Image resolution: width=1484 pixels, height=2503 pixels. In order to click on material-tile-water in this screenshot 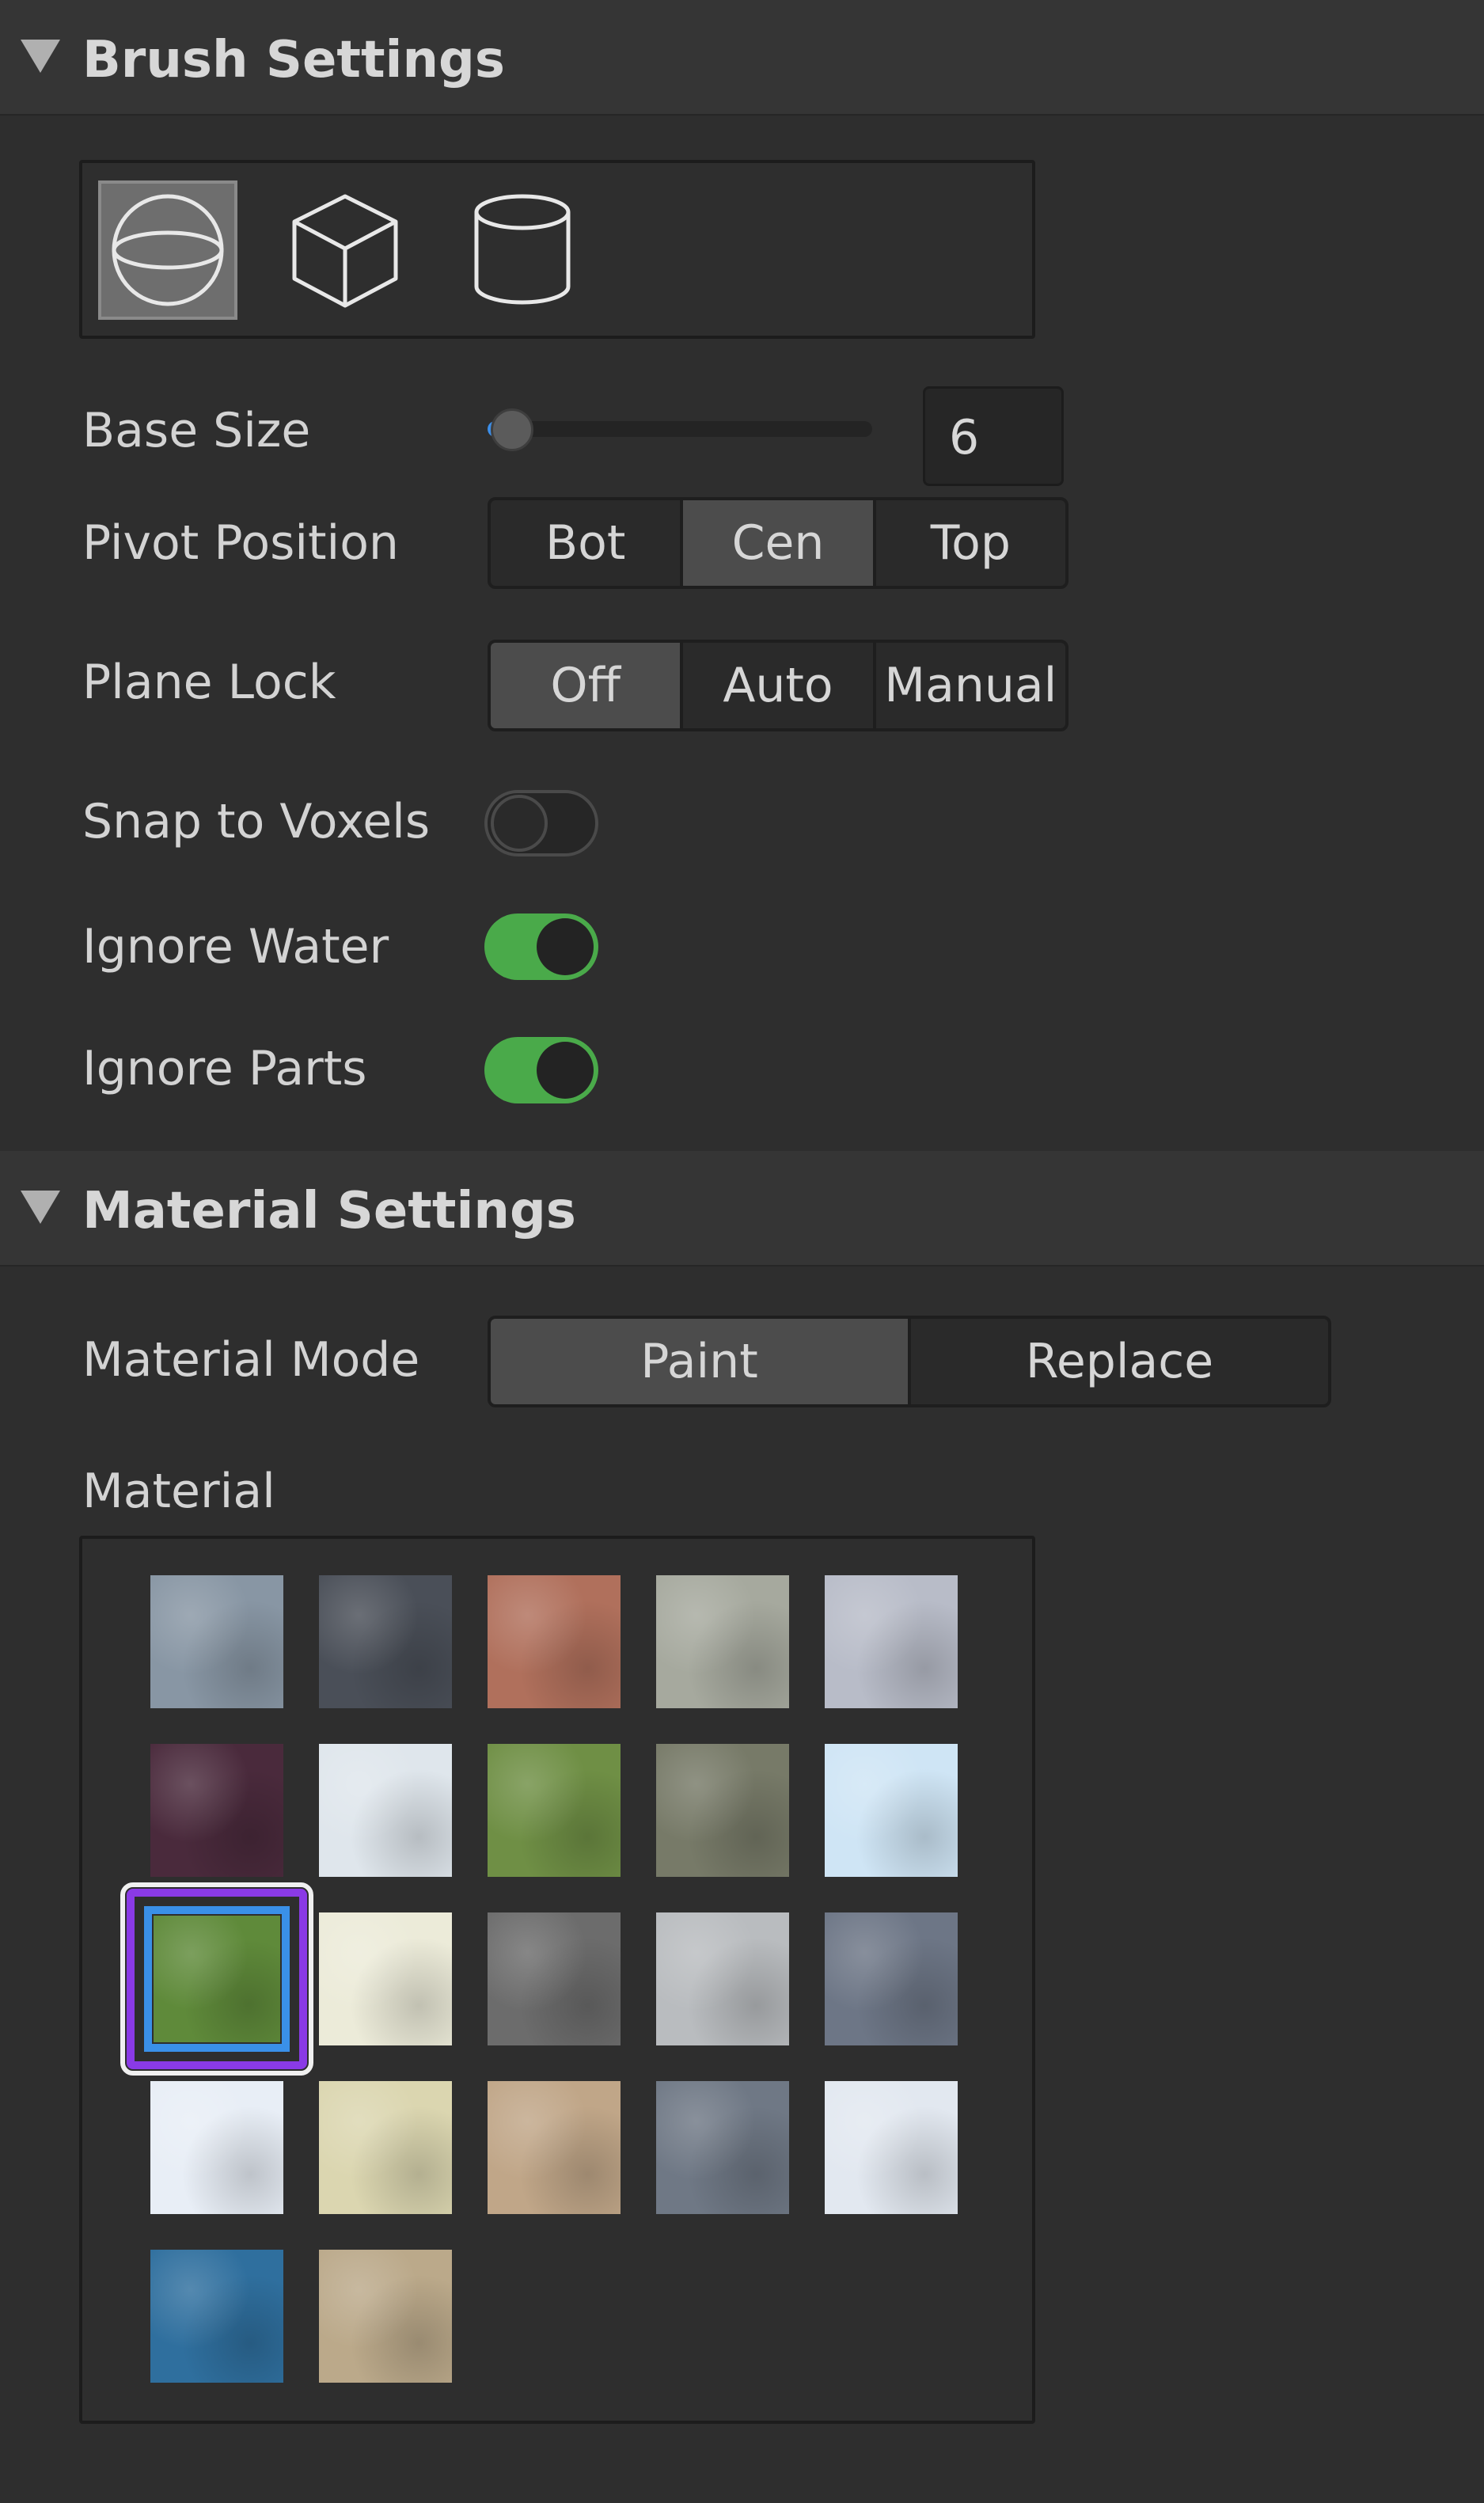, I will do `click(216, 2316)`.